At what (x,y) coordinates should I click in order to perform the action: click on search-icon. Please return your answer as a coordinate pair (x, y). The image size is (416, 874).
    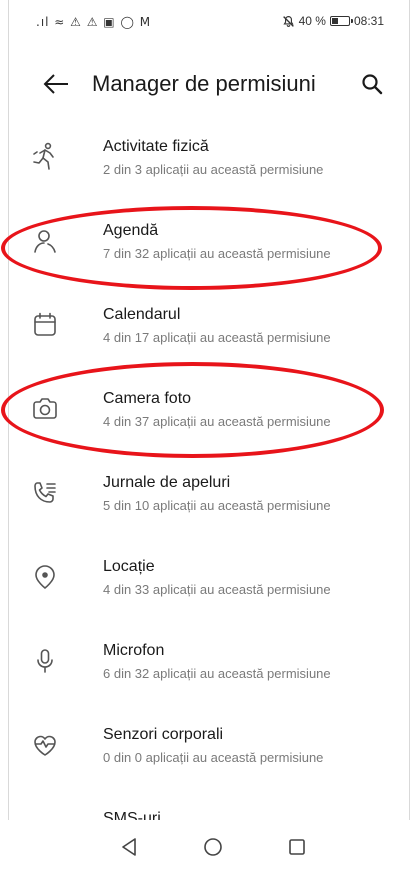
    Looking at the image, I should click on (372, 84).